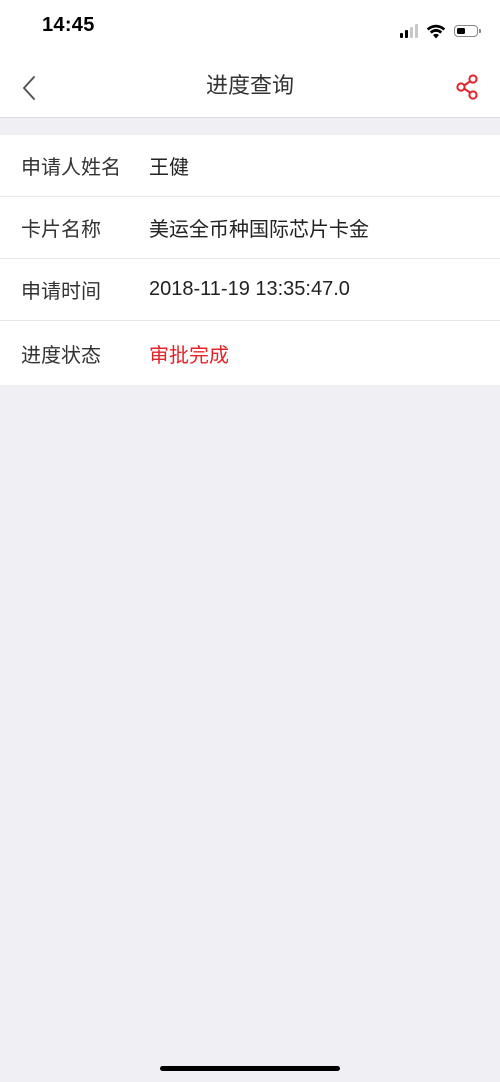 The image size is (500, 1082). Describe the element at coordinates (467, 31) in the screenshot. I see `battery-icon` at that location.